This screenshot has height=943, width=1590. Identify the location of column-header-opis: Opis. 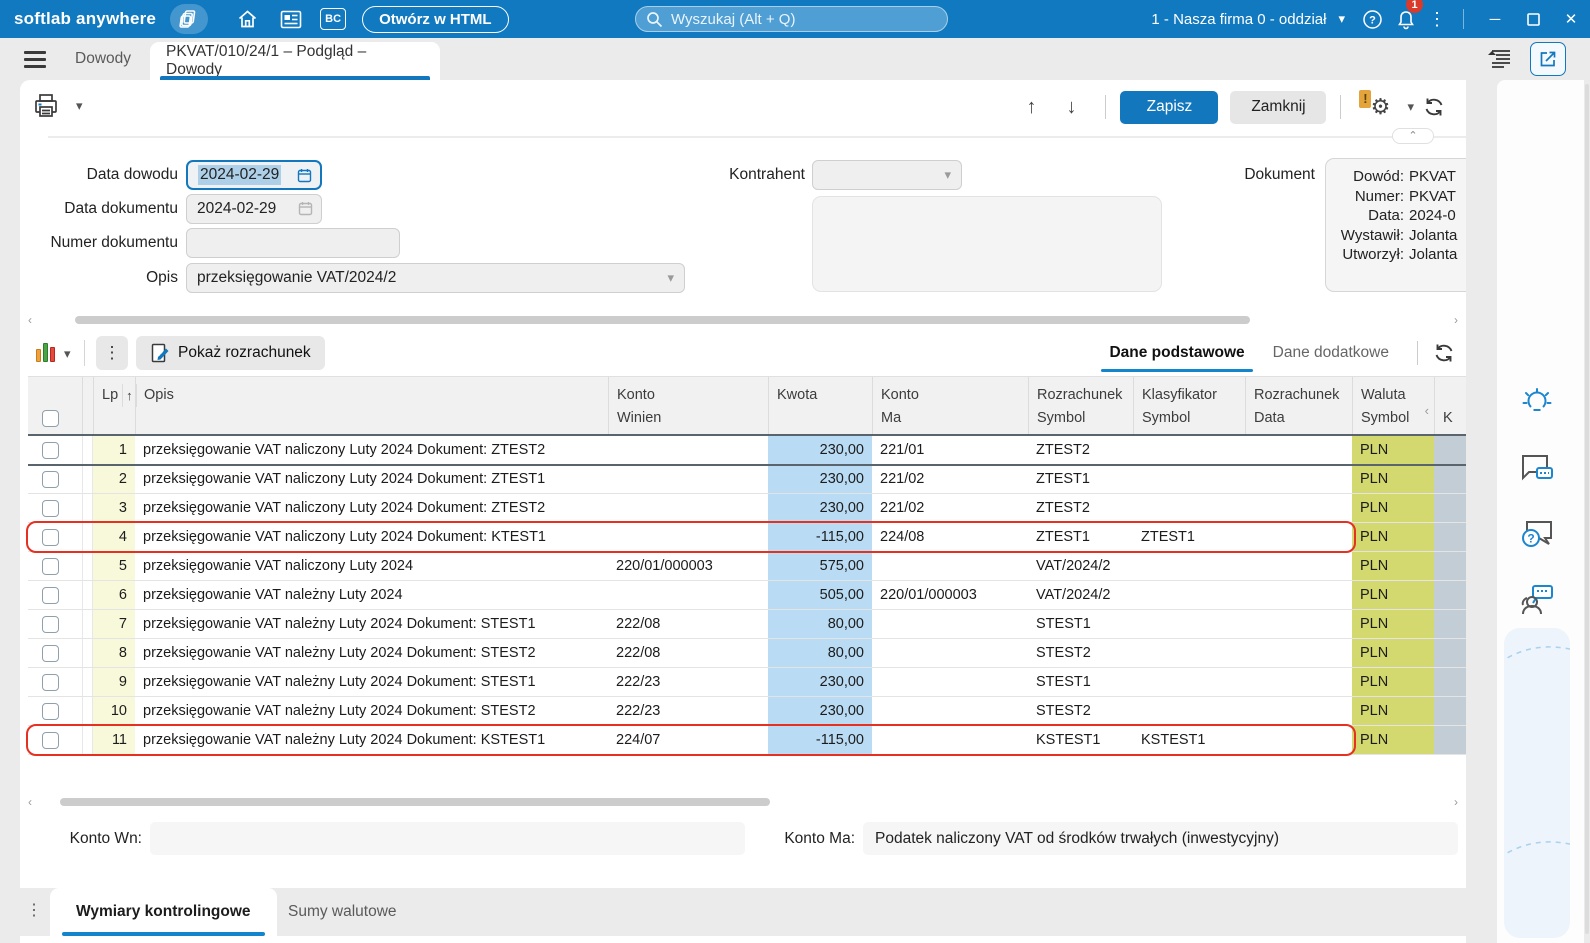
(371, 406).